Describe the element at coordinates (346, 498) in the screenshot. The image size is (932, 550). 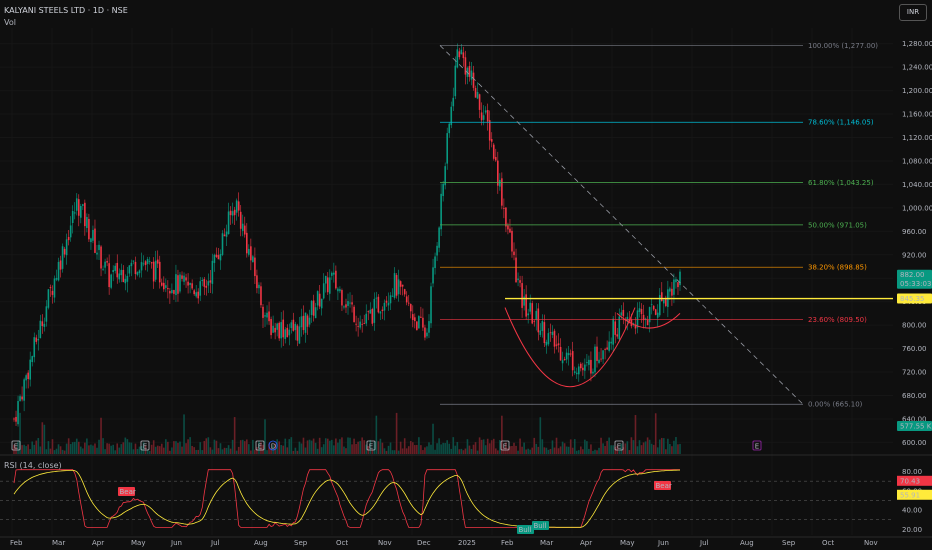
I see `rsi-ma-line` at that location.